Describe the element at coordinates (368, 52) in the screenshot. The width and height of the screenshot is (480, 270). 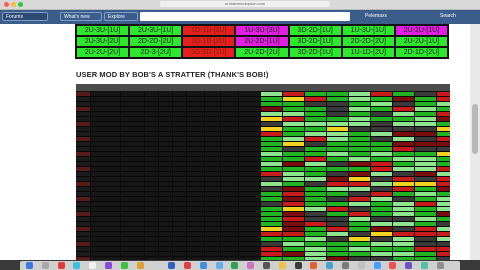
I see `pattern-cell: 1U-1D-[2U]` at that location.